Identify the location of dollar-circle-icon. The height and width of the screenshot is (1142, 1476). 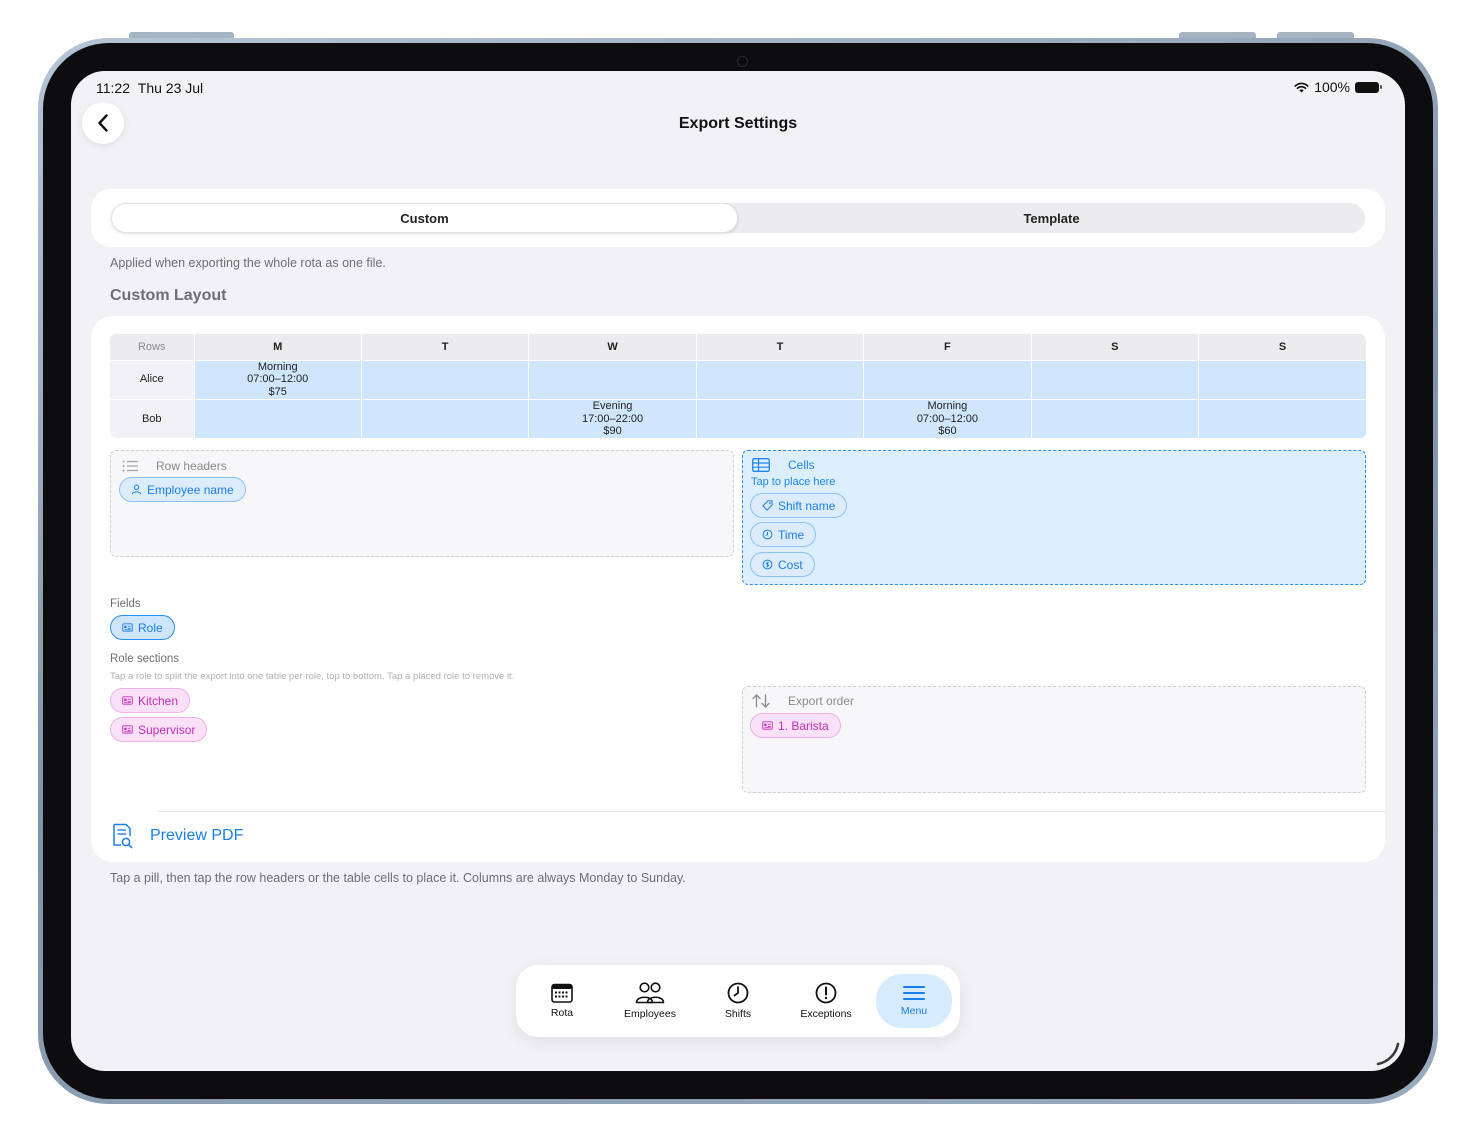
(767, 564).